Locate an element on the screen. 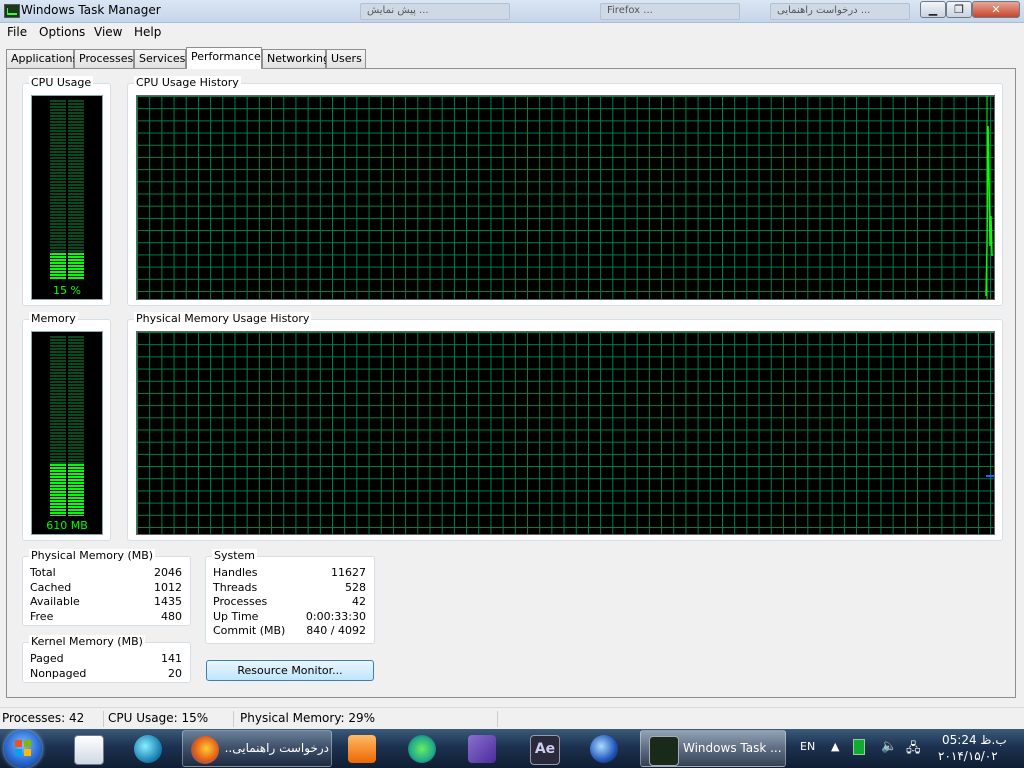 This screenshot has height=768, width=1024. tab-services: Services is located at coordinates (160, 58).